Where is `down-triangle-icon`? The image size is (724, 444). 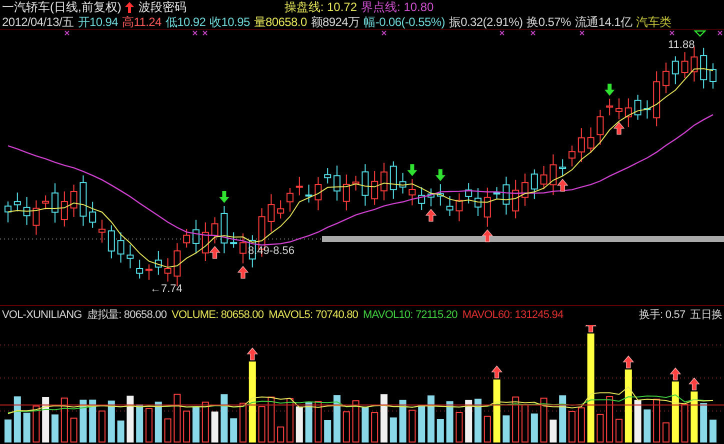 down-triangle-icon is located at coordinates (700, 33).